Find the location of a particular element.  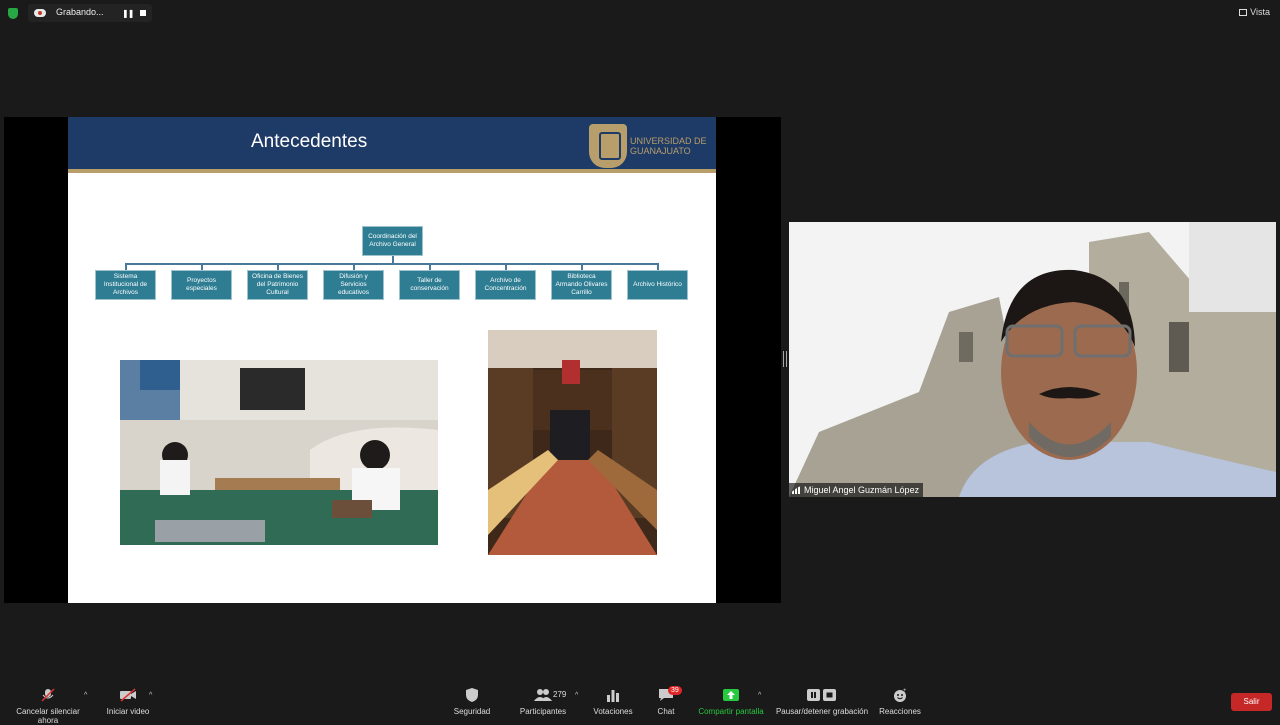

org-chart-root: Coordinación del Archivo General is located at coordinates (392, 241).